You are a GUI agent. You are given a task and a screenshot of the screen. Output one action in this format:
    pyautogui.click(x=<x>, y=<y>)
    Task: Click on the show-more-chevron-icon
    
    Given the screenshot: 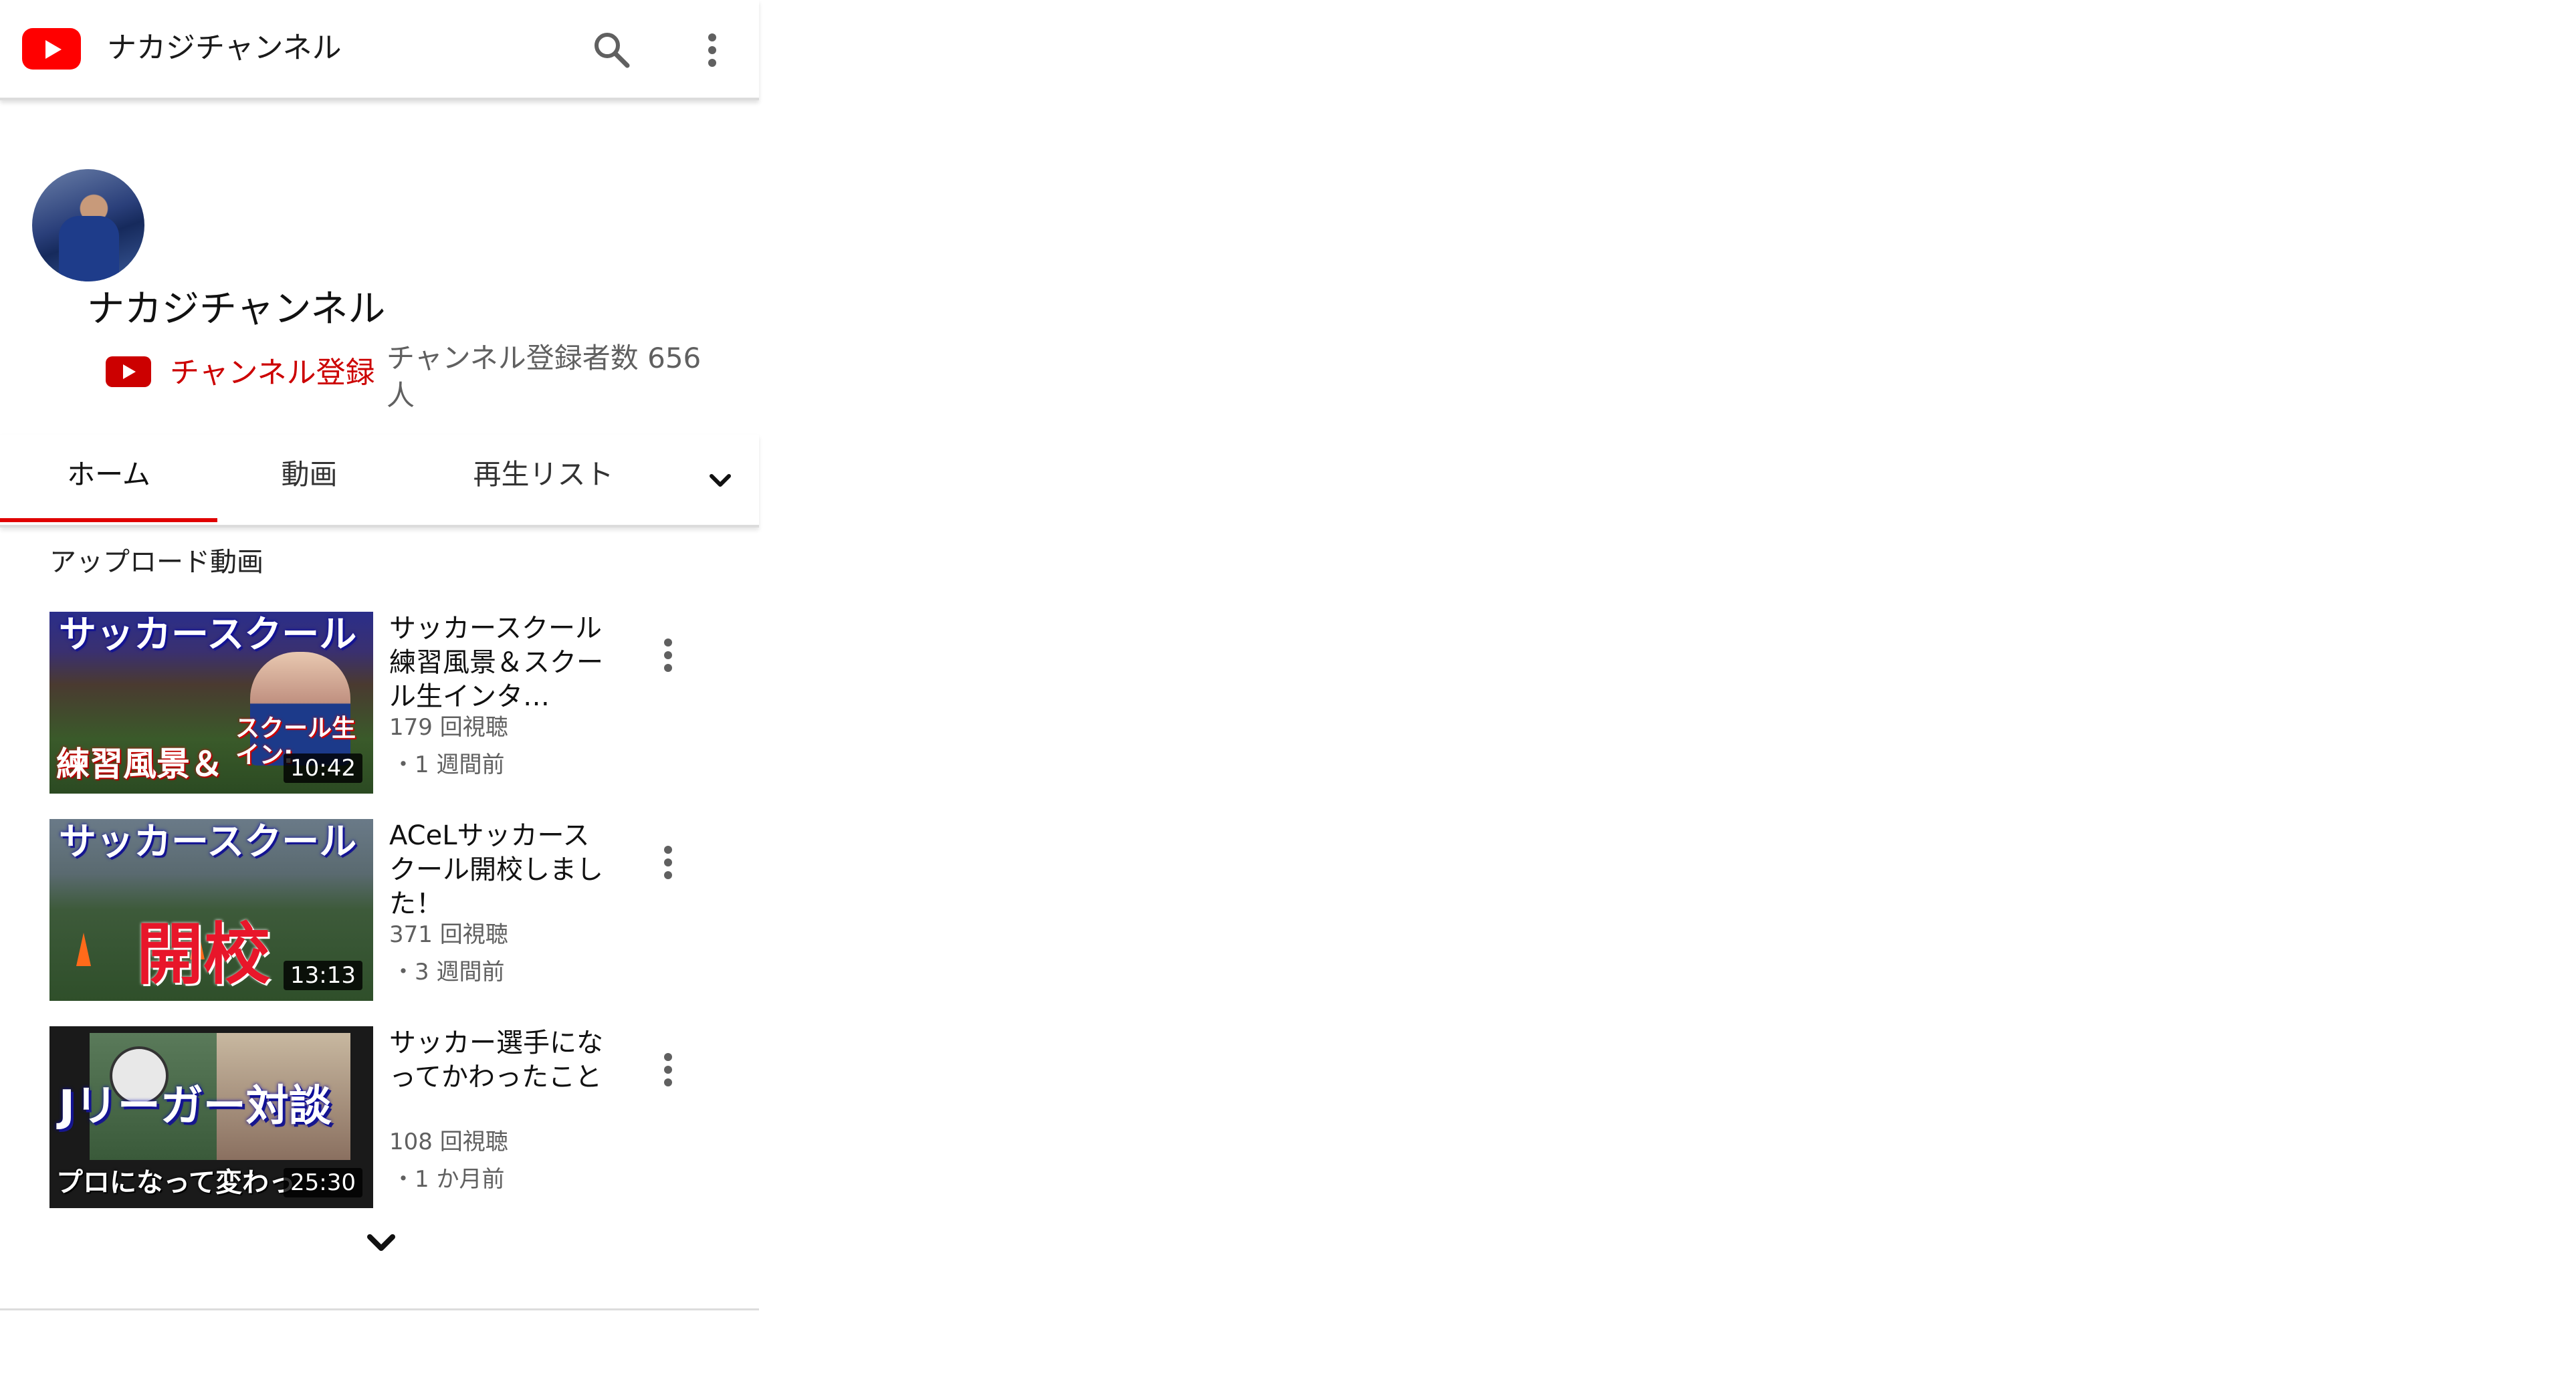 What is the action you would take?
    pyautogui.click(x=381, y=1244)
    